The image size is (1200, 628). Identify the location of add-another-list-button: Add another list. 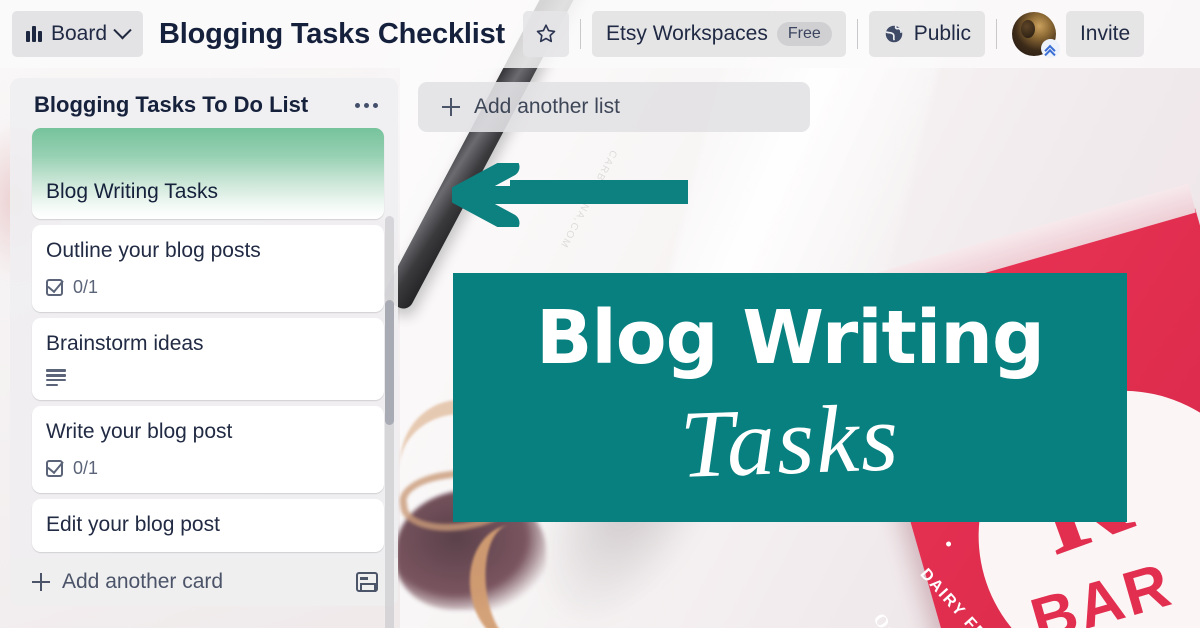
(614, 107).